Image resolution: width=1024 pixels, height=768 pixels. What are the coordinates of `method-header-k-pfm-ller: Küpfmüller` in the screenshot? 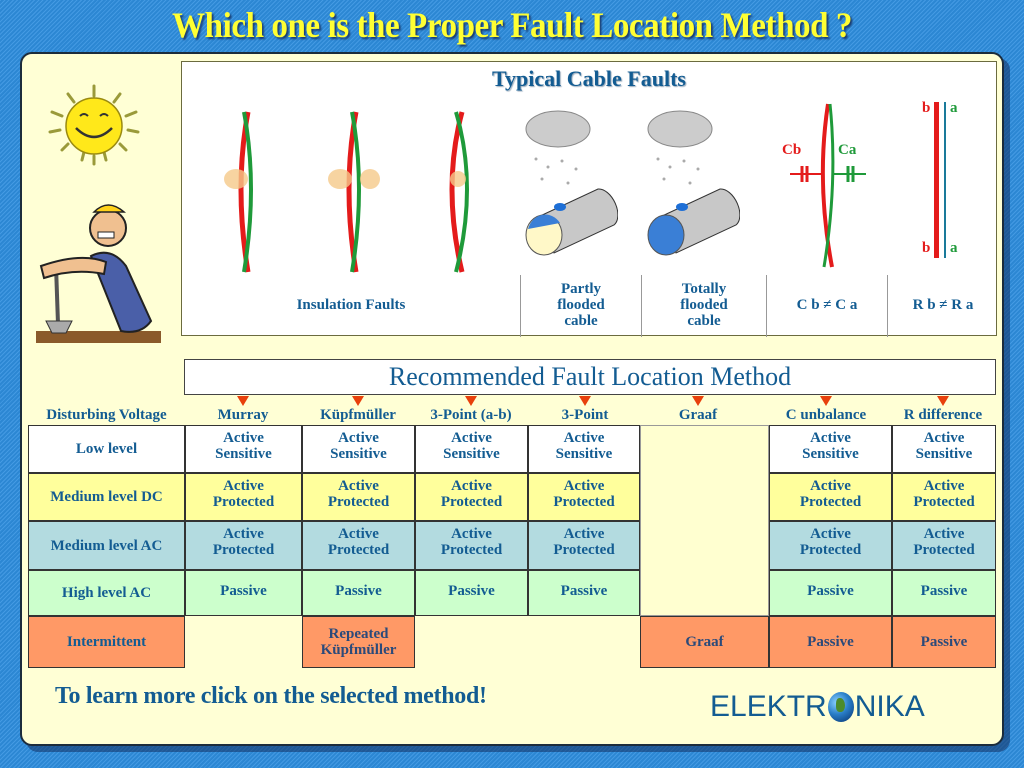 It's located at (358, 415).